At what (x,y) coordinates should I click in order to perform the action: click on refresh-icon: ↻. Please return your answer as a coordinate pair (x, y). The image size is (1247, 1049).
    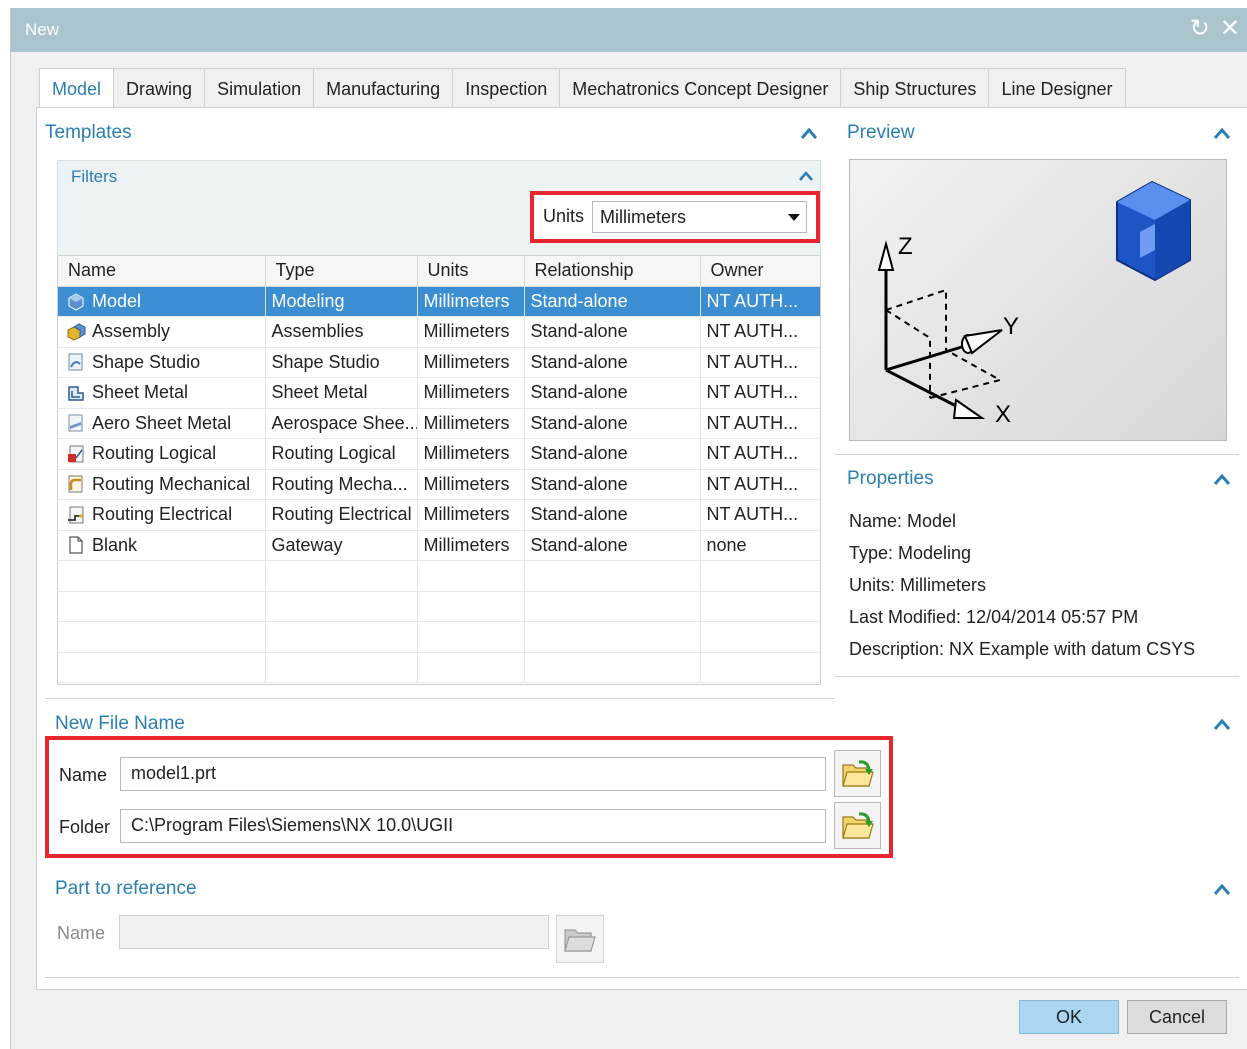
    Looking at the image, I should click on (1200, 29).